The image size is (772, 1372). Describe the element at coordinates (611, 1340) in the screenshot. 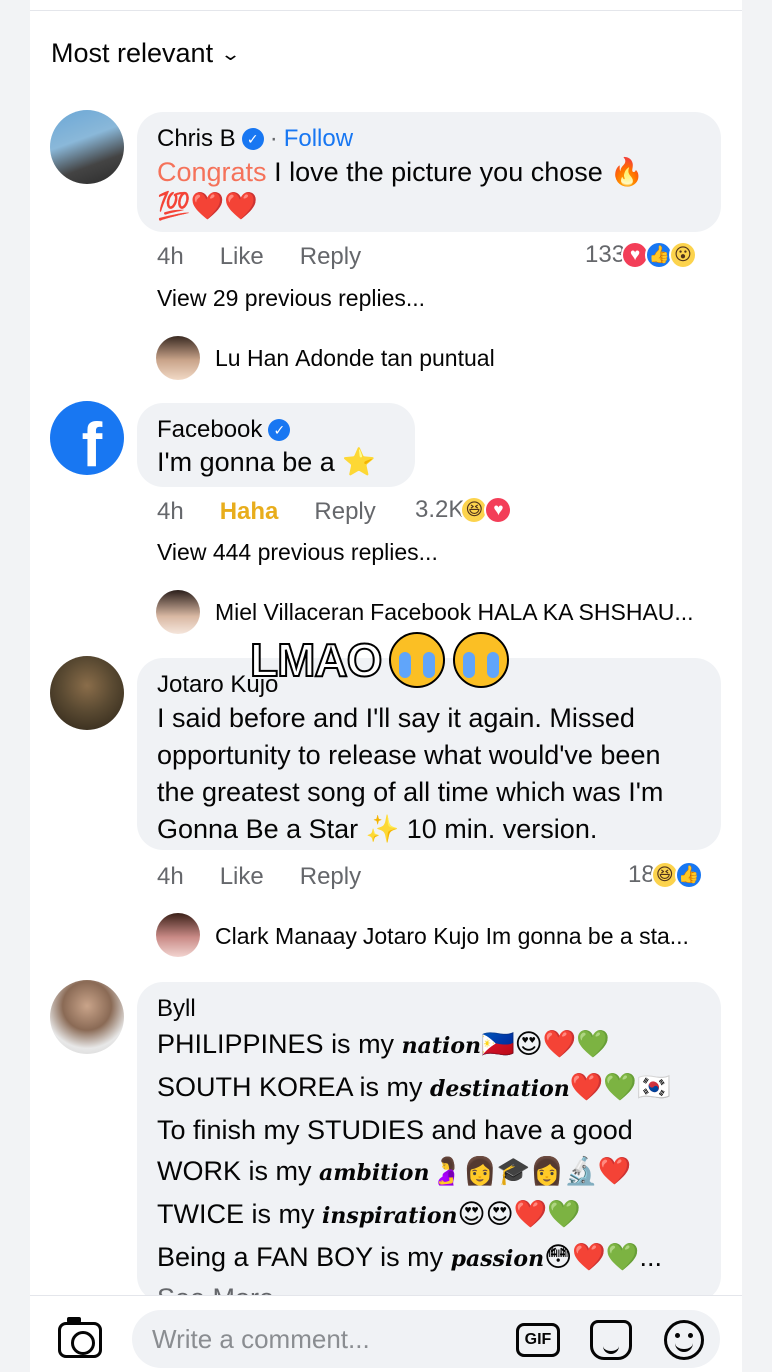

I see `sticker-icon` at that location.